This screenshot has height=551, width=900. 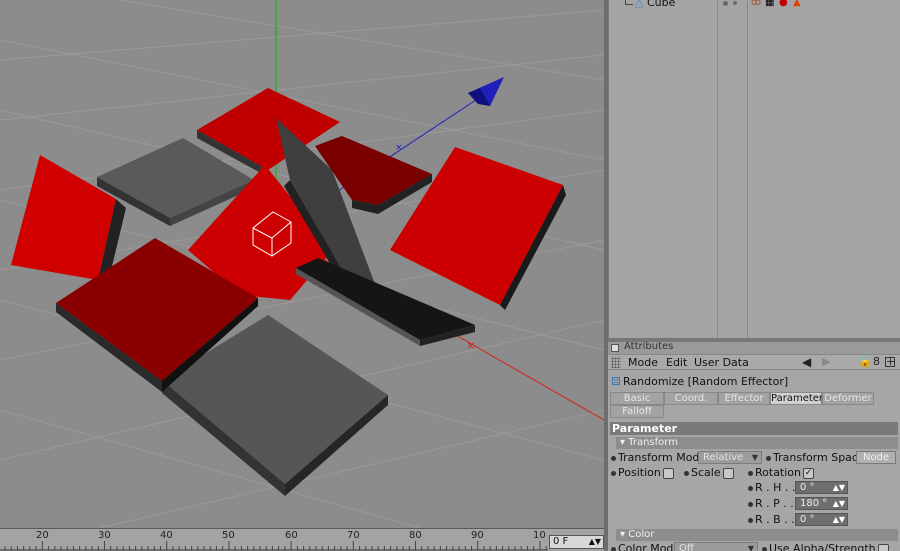 I want to click on tab-deformer: Deformer, so click(x=848, y=398).